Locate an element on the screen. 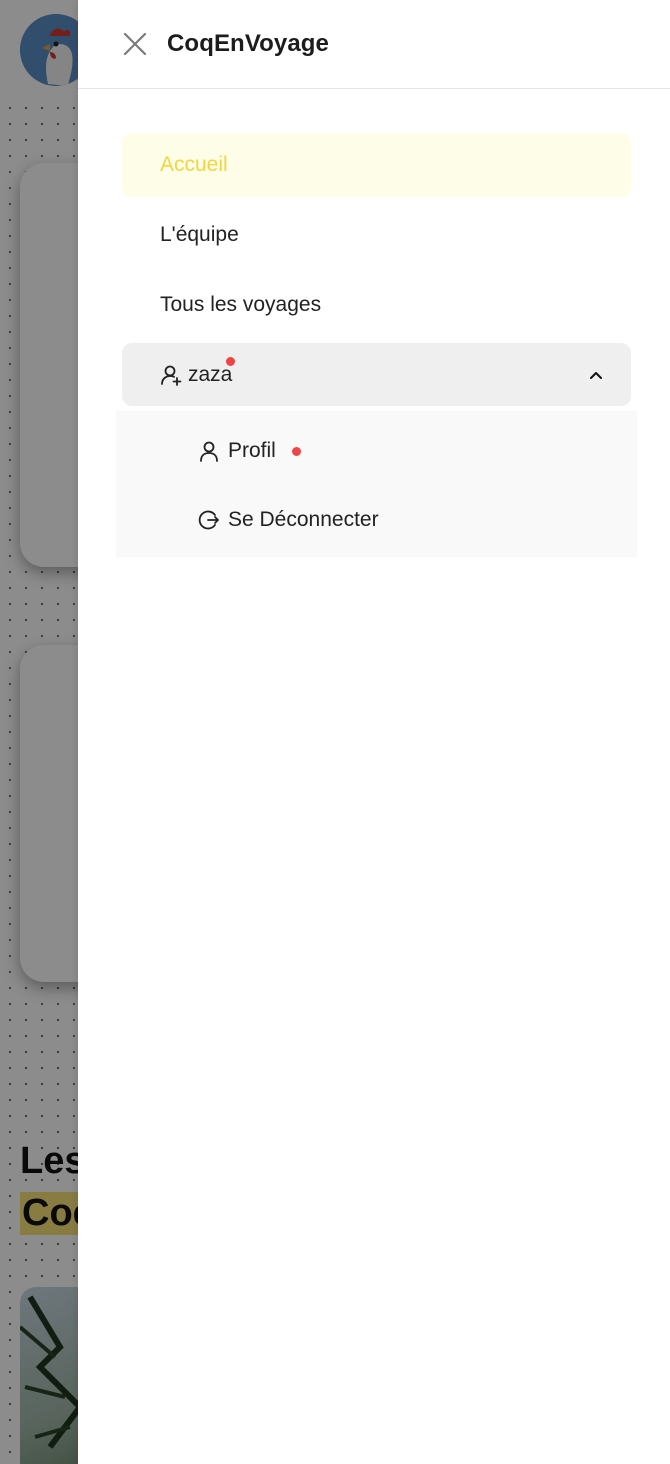  user-icon is located at coordinates (209, 451).